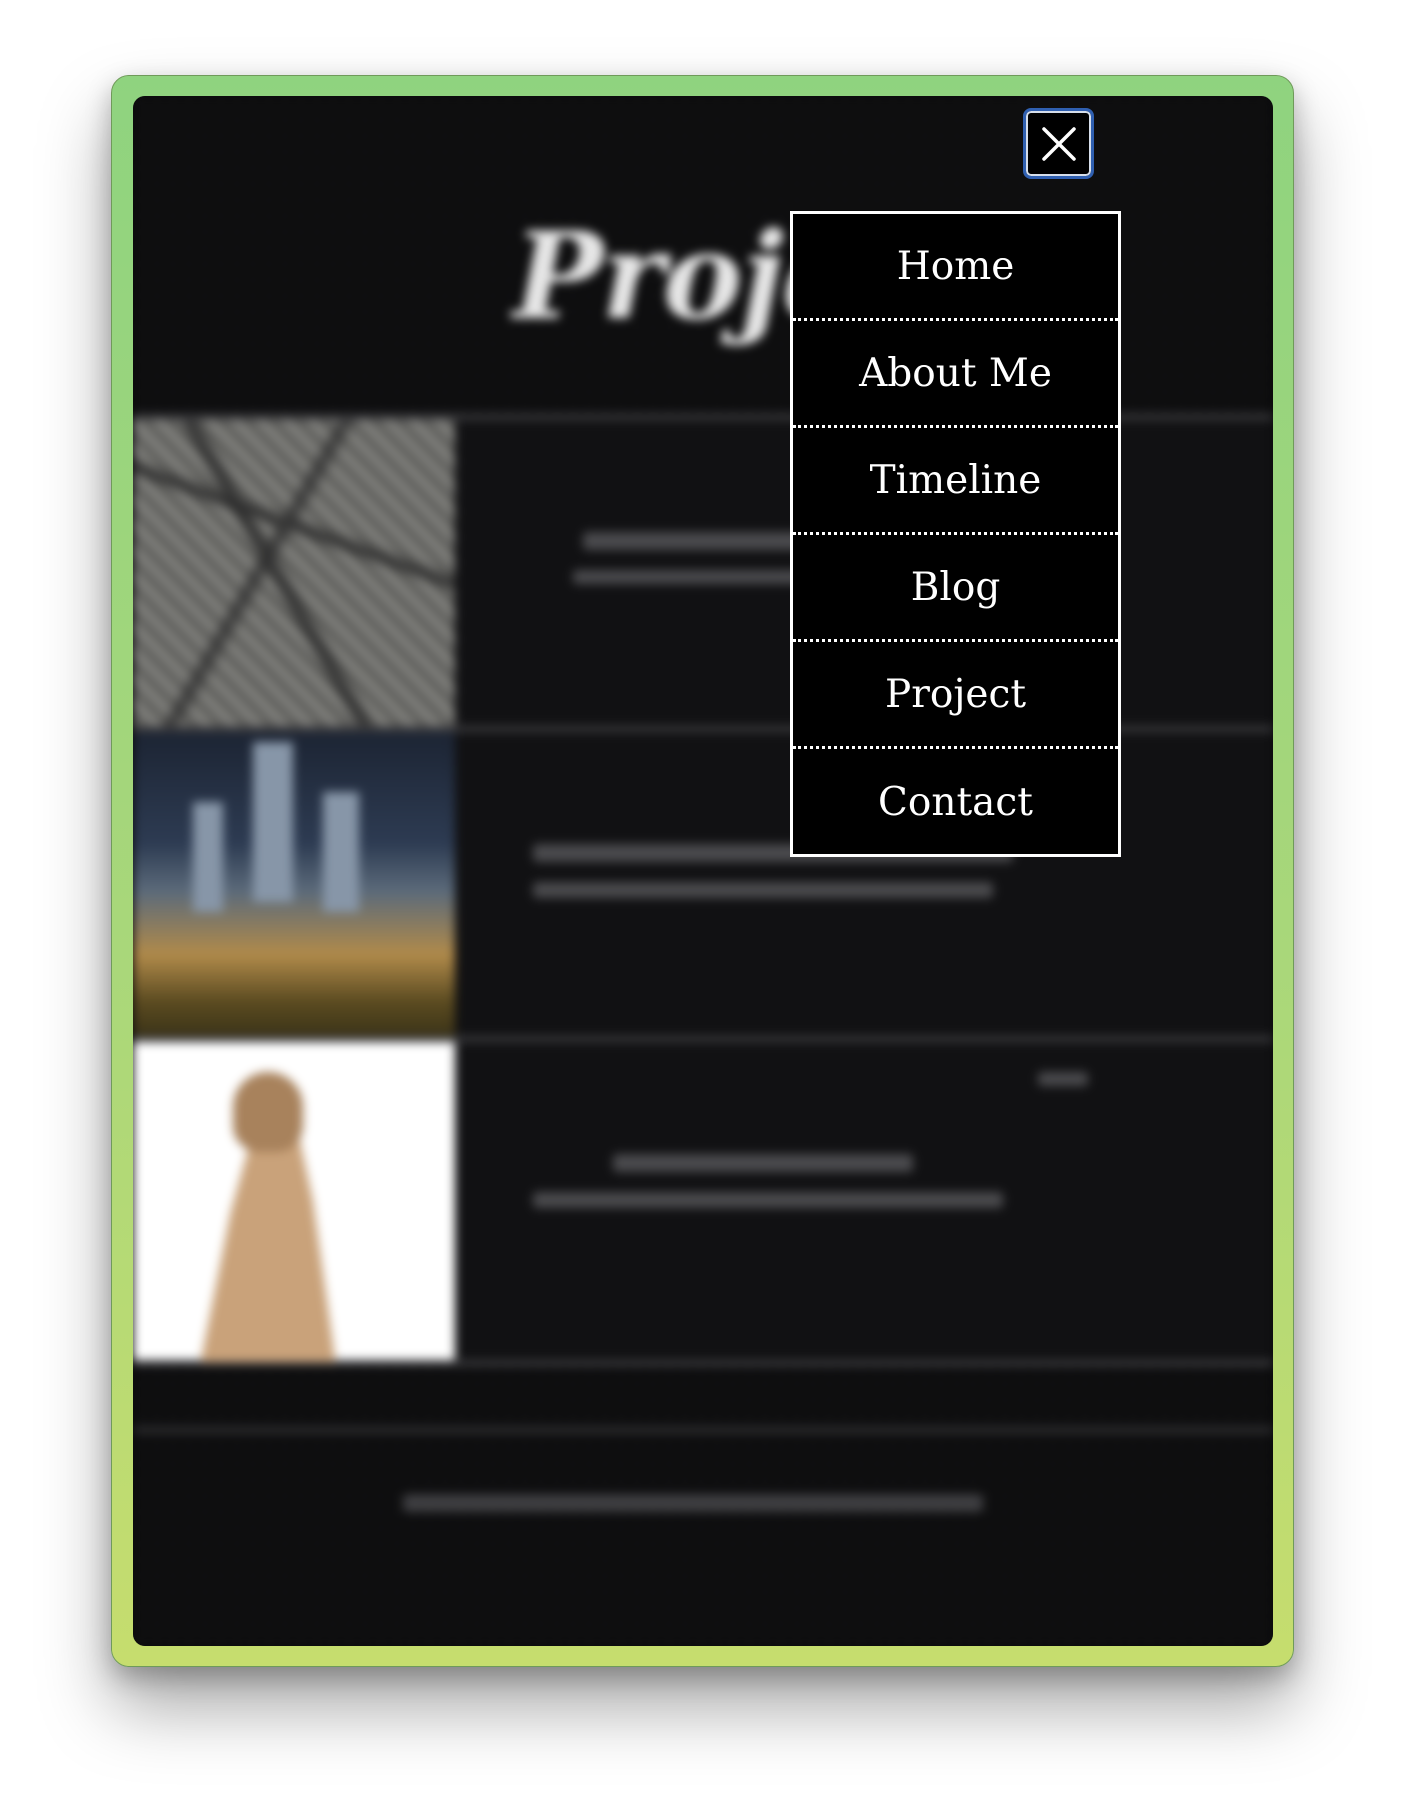  Describe the element at coordinates (703, 1536) in the screenshot. I see `page-footer` at that location.